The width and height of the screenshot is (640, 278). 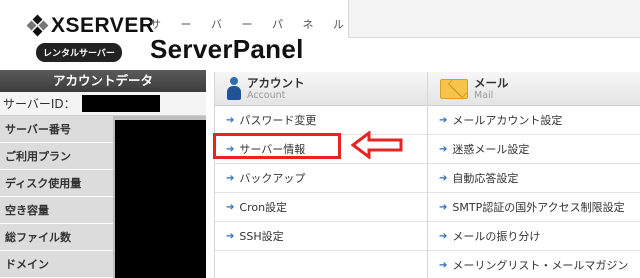 What do you see at coordinates (56, 210) in the screenshot?
I see `free-space-label: 空き容量` at bounding box center [56, 210].